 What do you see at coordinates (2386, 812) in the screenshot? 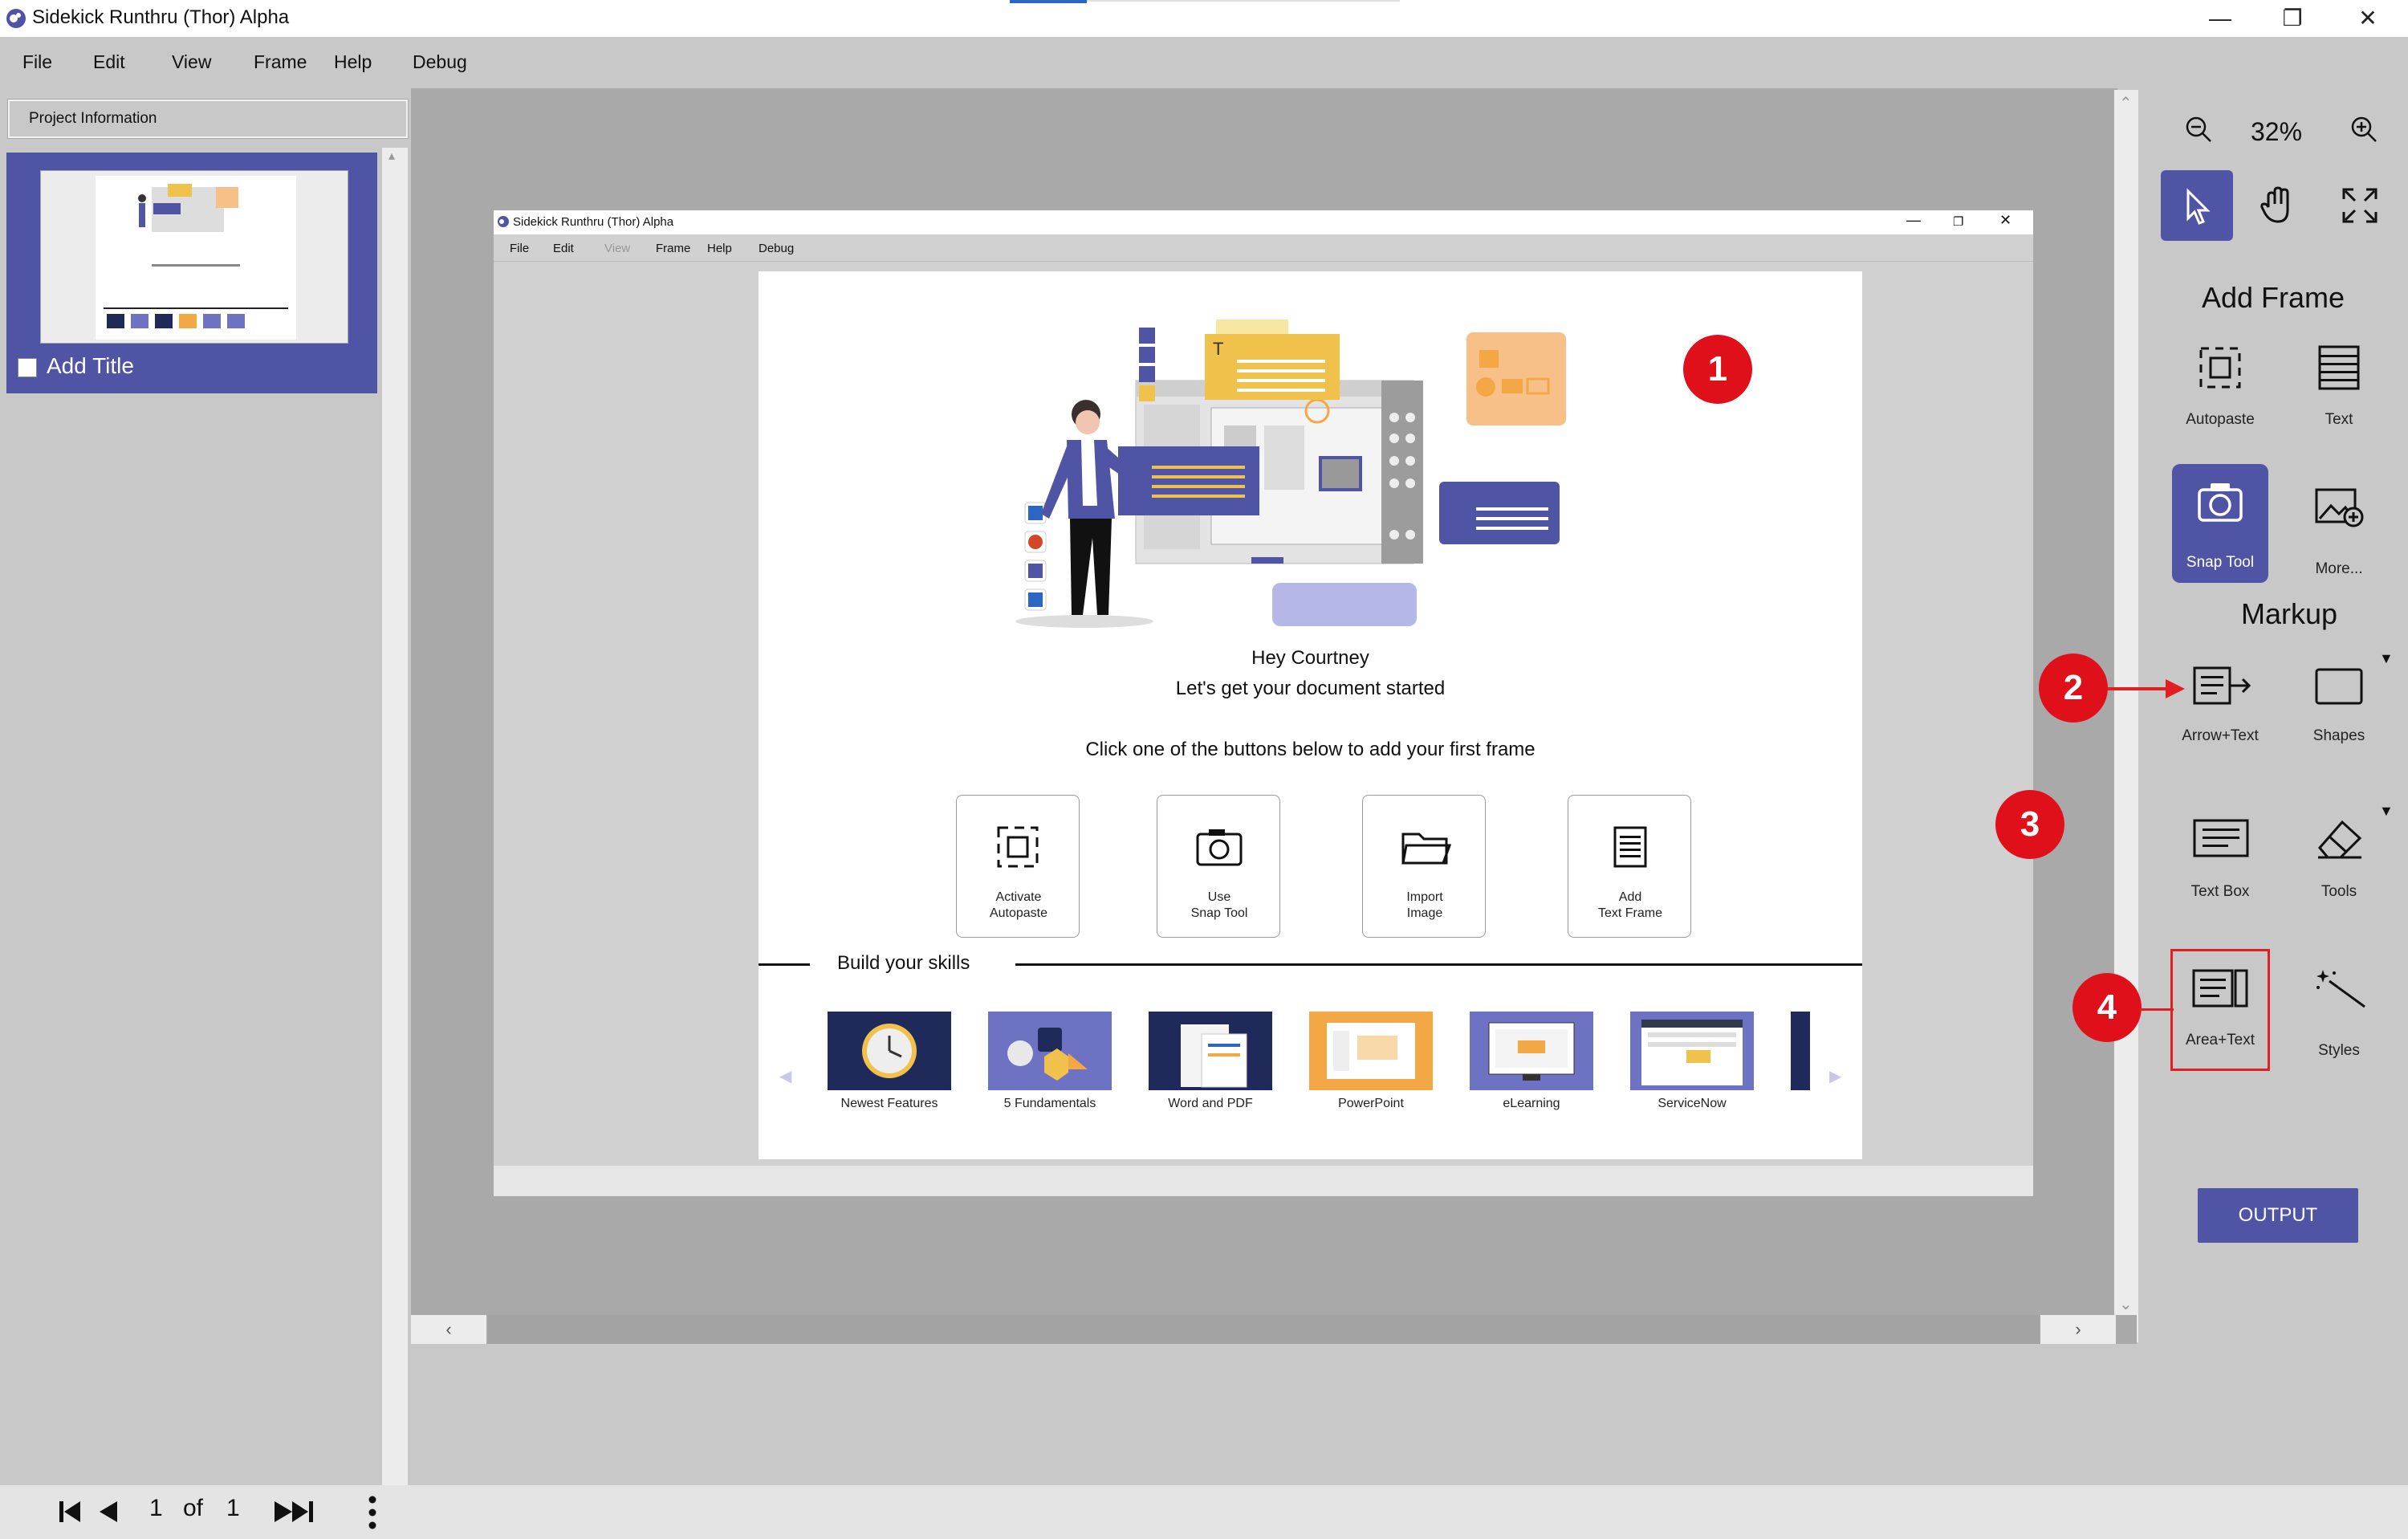
I see `tools-dropdown-icon: ▼` at bounding box center [2386, 812].